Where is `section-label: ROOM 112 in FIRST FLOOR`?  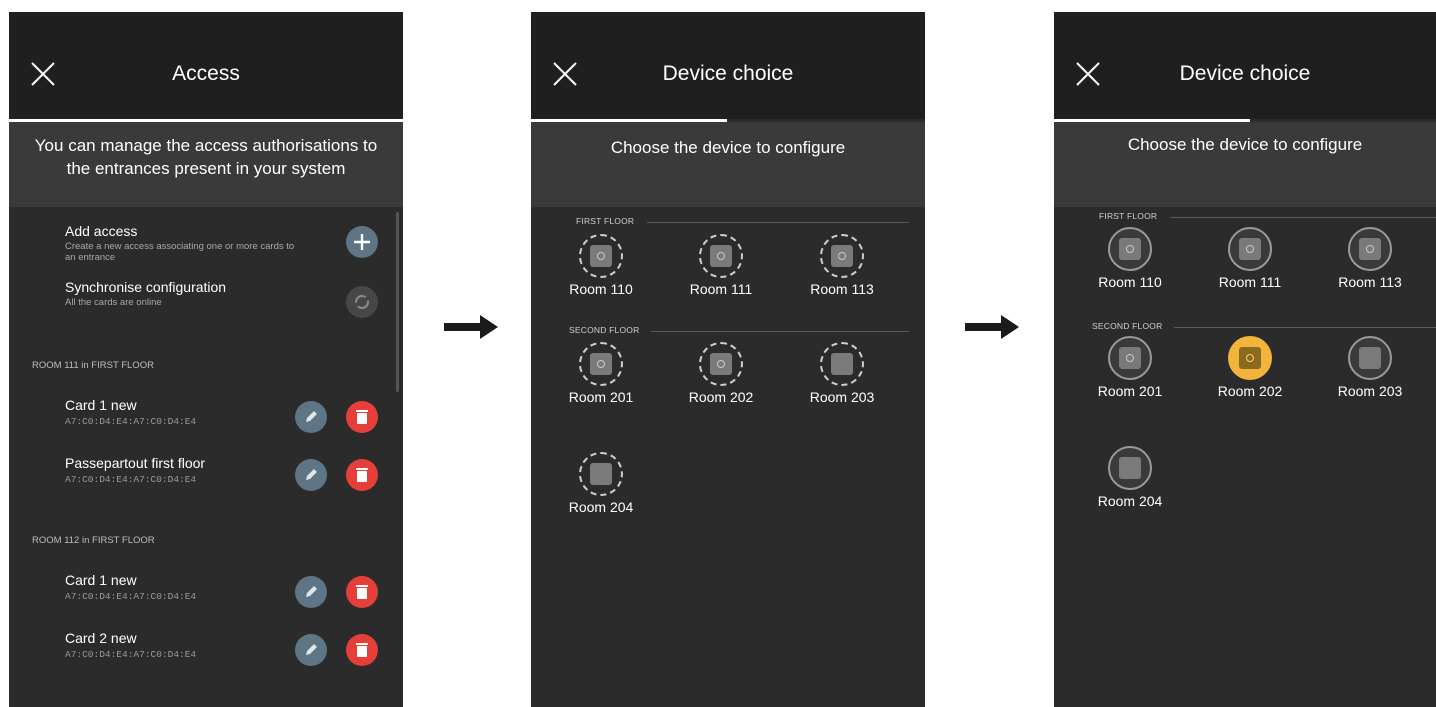
section-label: ROOM 112 in FIRST FLOOR is located at coordinates (93, 540).